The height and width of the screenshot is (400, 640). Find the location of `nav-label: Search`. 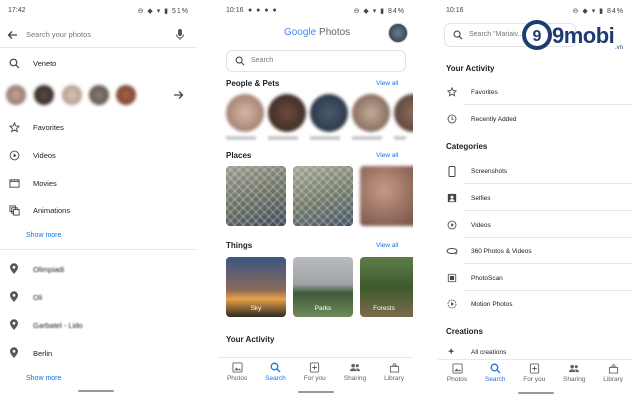

nav-label: Search is located at coordinates (275, 378).